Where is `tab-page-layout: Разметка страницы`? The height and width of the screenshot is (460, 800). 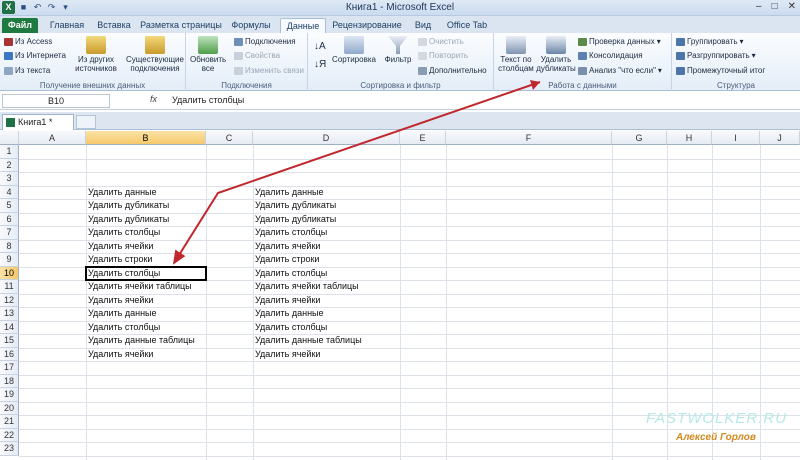 tab-page-layout: Разметка страницы is located at coordinates (181, 25).